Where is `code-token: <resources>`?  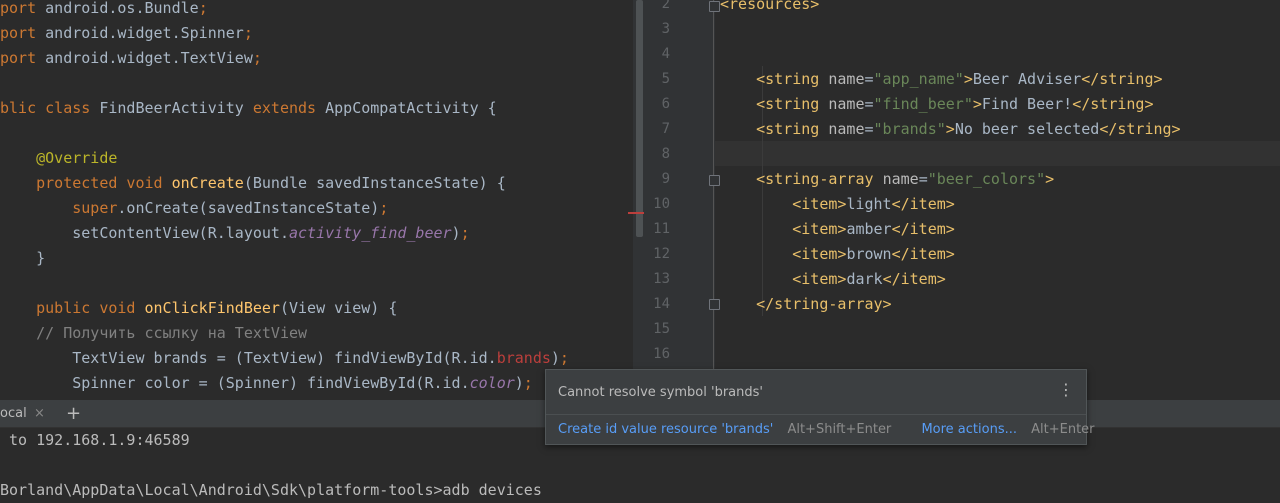 code-token: <resources> is located at coordinates (770, 6).